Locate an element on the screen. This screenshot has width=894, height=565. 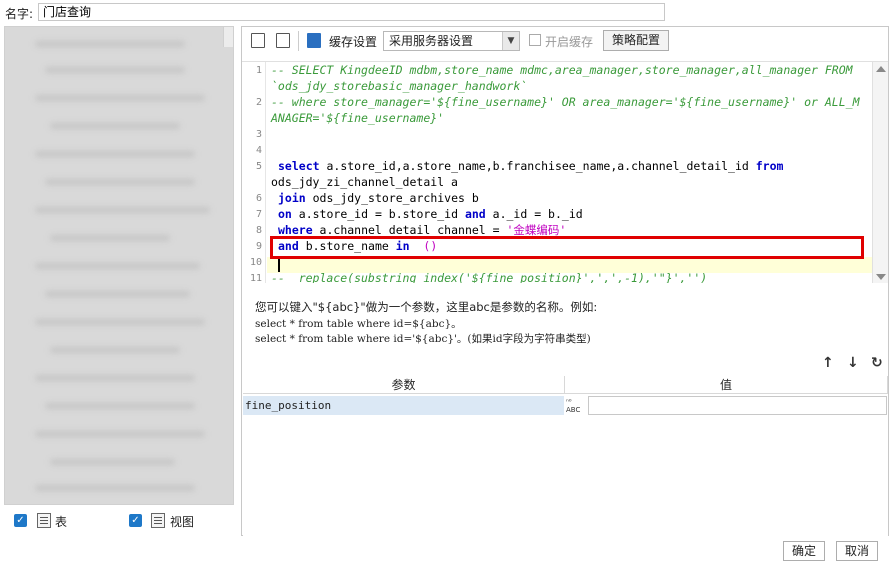
editor-toolbar: 缓存设置 采用服务器设置 ▼ 开启缓存 策略配置 is located at coordinates (565, 41).